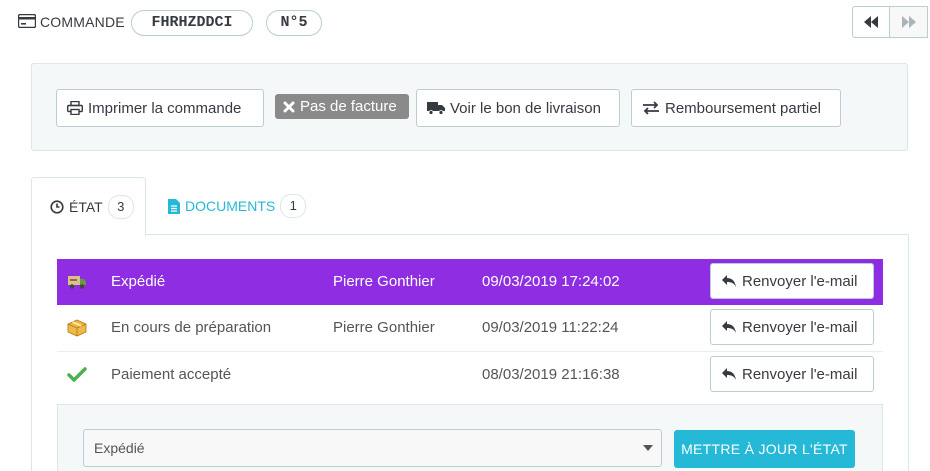 The height and width of the screenshot is (471, 930). Describe the element at coordinates (119, 448) in the screenshot. I see `status-select-value: Expédié` at that location.